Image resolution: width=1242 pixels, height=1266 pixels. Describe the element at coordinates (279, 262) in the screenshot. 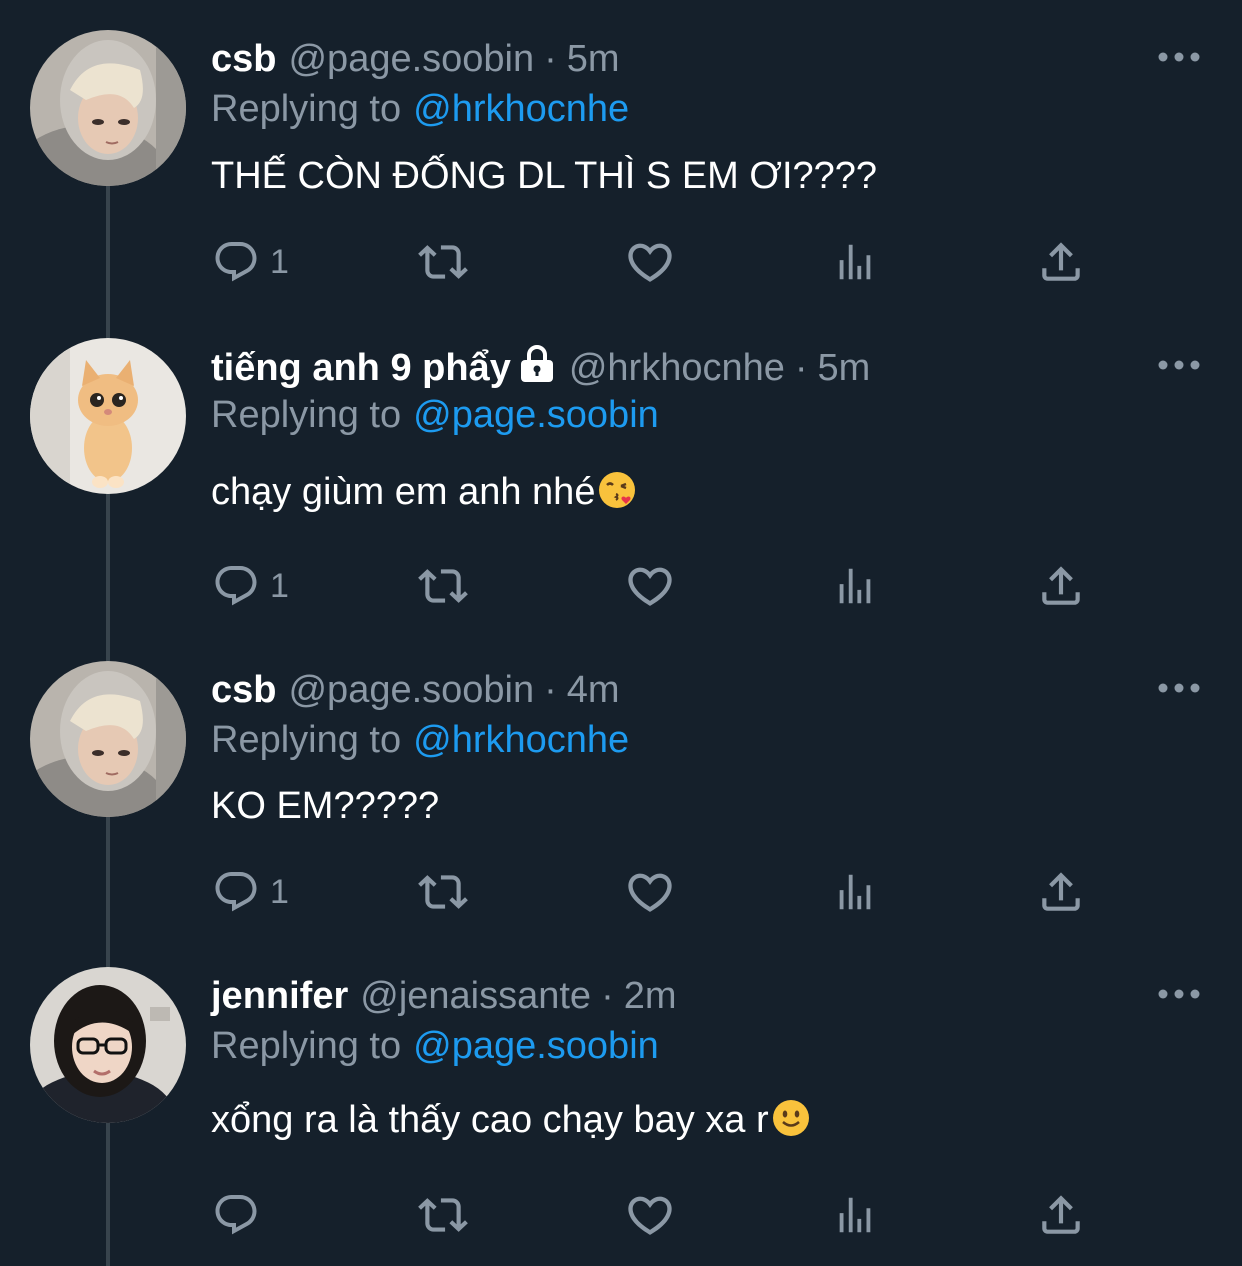

I see `reply-count: 1` at that location.